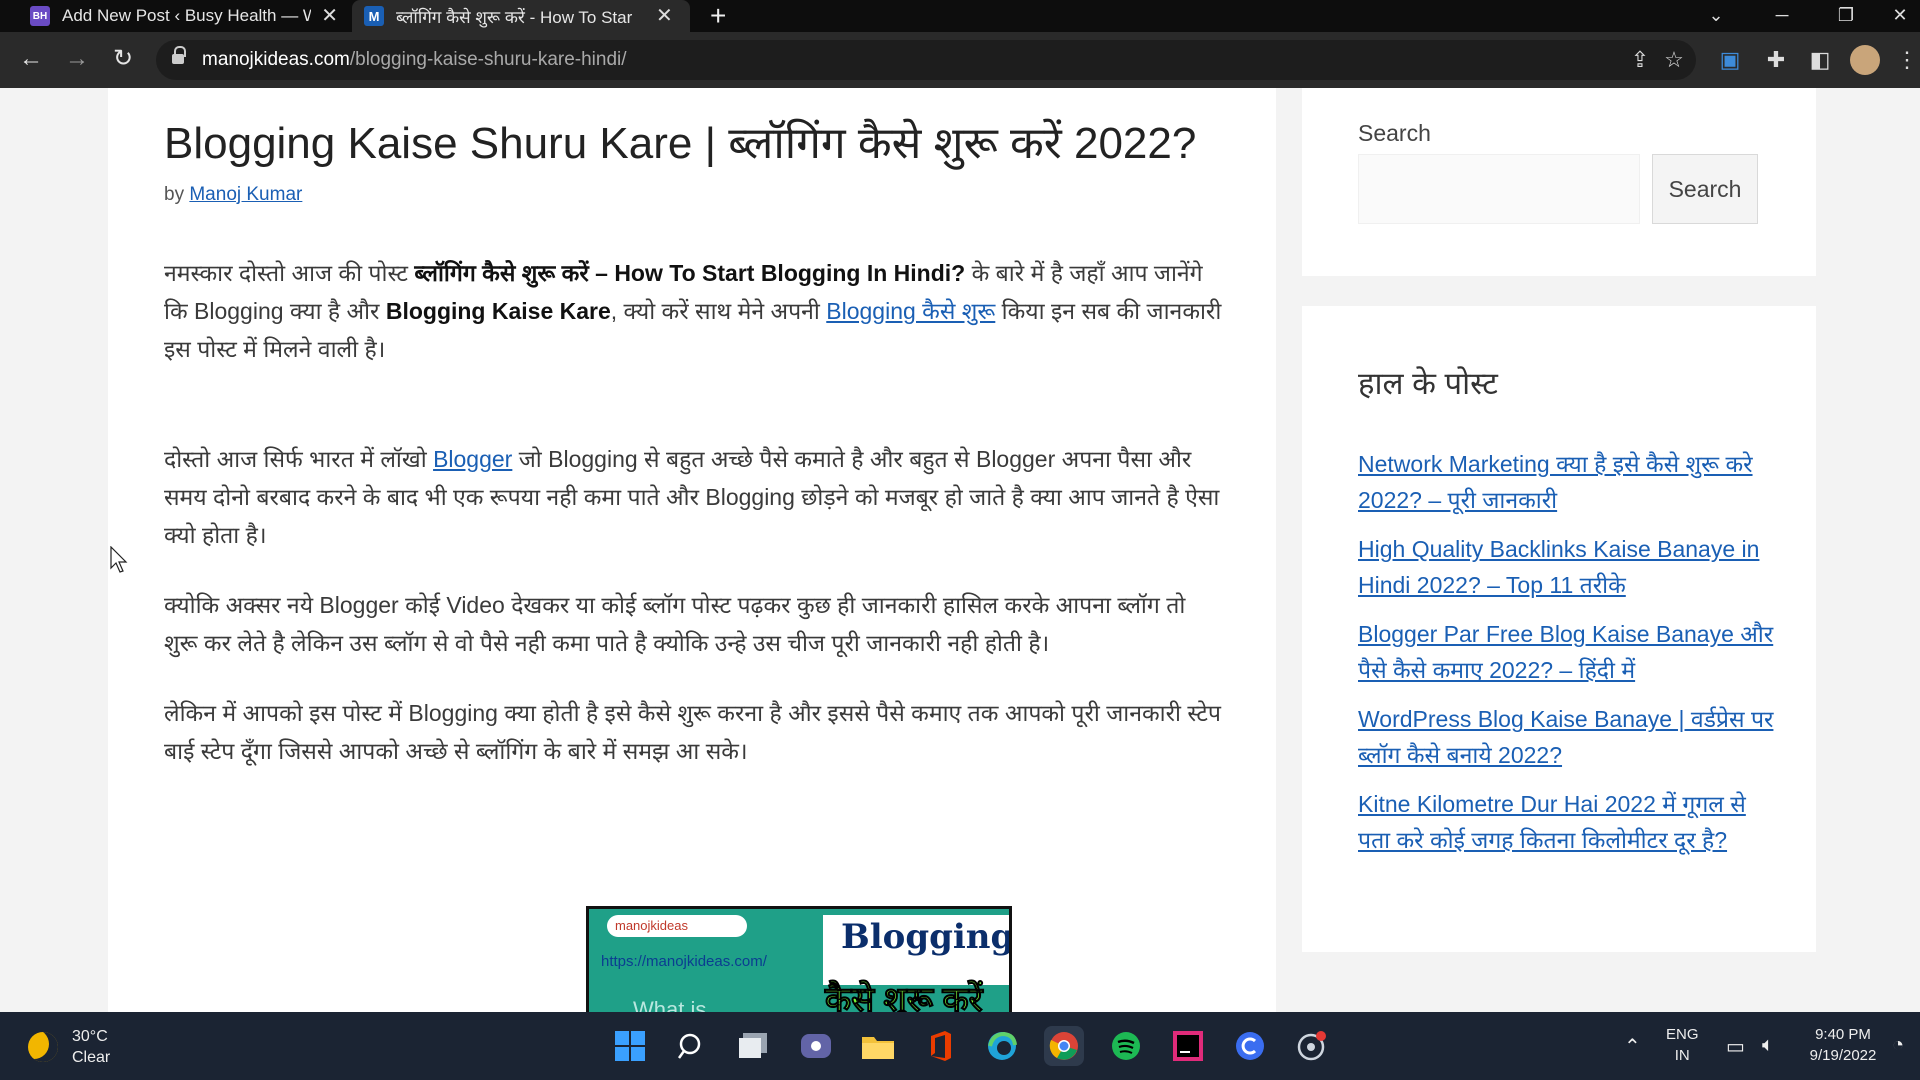 This screenshot has width=1920, height=1080. Describe the element at coordinates (1640, 60) in the screenshot. I see `share-icon: ⇪` at that location.